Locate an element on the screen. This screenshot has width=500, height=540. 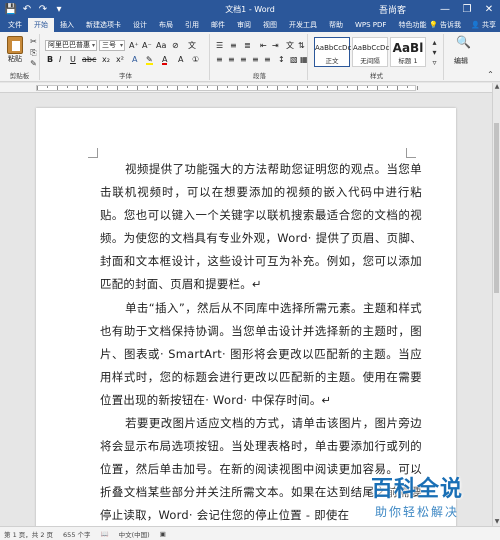
font-size-value: 三号 is located at coordinates (109, 45).